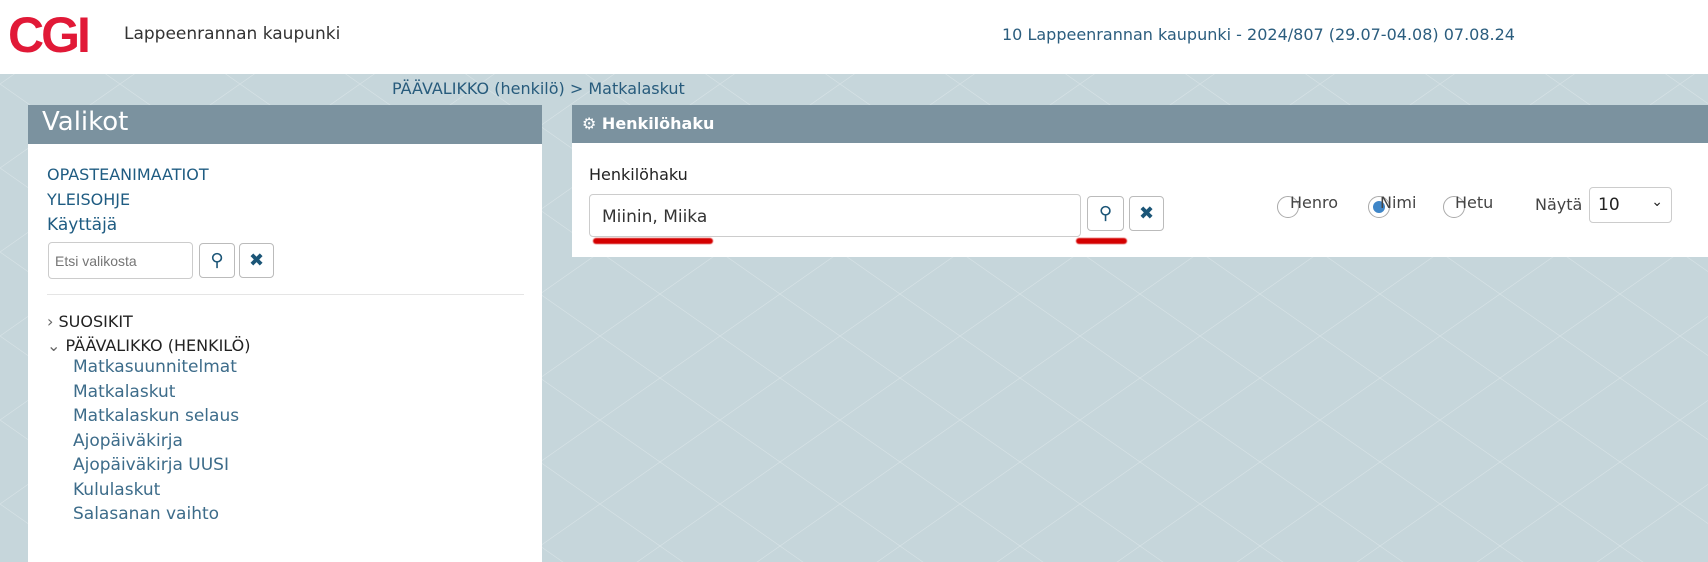 The height and width of the screenshot is (562, 1708). I want to click on group-suosikit: › SUOSIKIT, so click(90, 321).